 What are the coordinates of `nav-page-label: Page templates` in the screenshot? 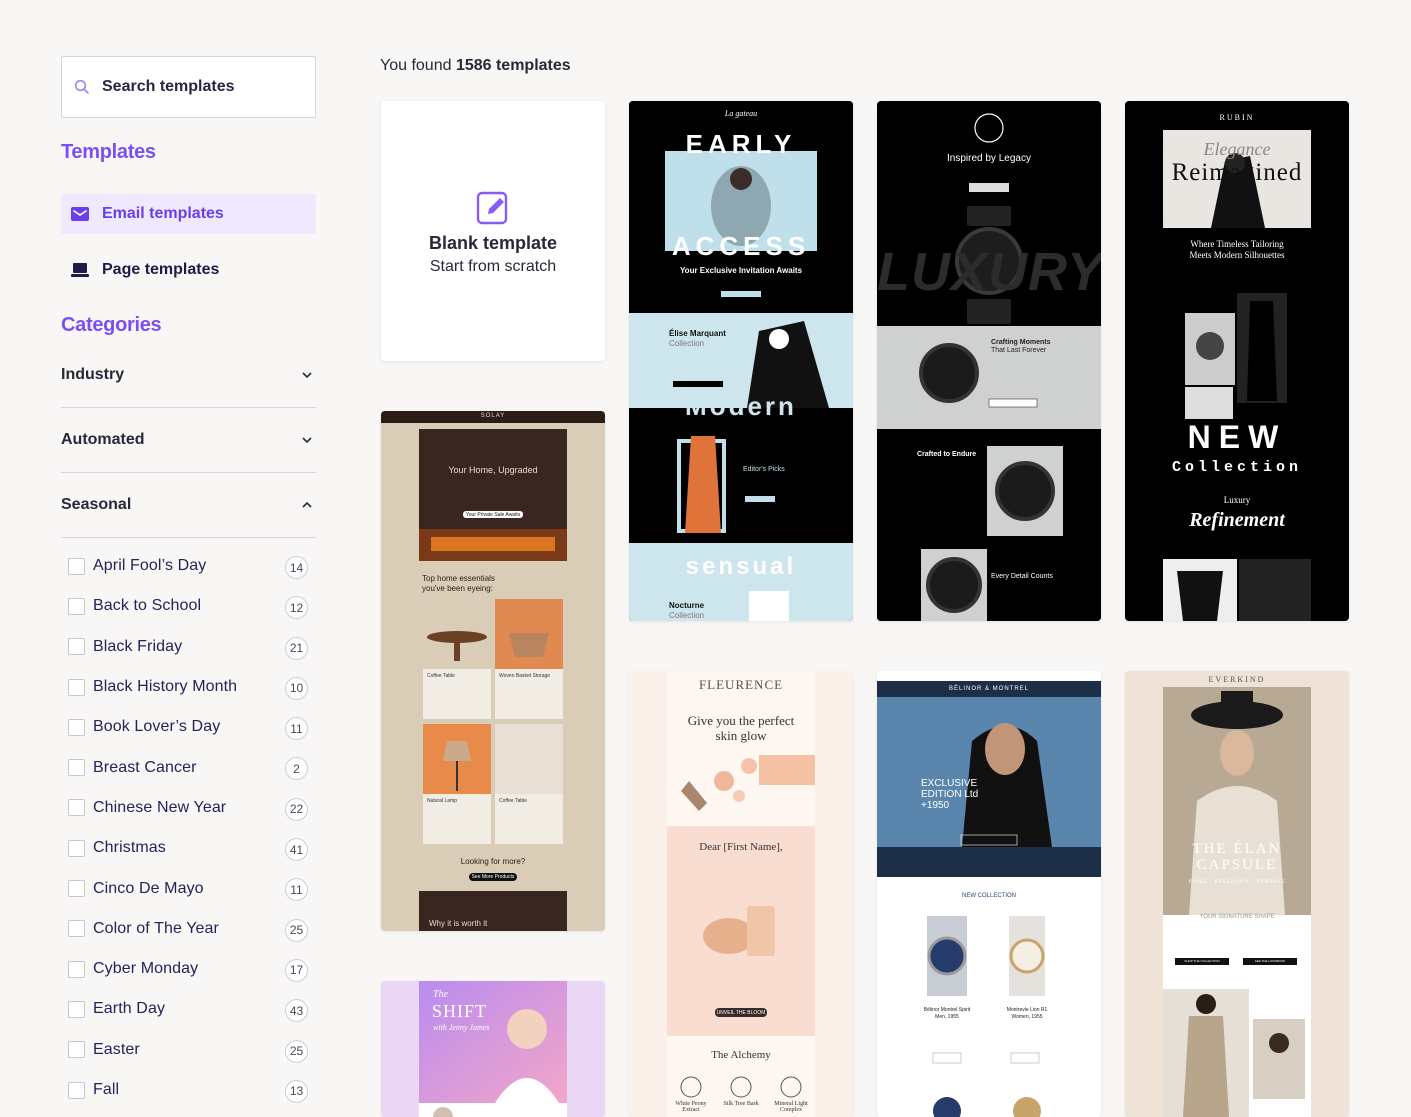 It's located at (161, 269).